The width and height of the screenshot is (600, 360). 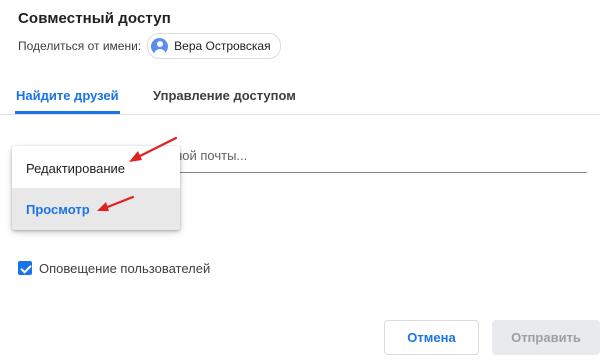 What do you see at coordinates (222, 46) in the screenshot?
I see `account-name: Вера Островская` at bounding box center [222, 46].